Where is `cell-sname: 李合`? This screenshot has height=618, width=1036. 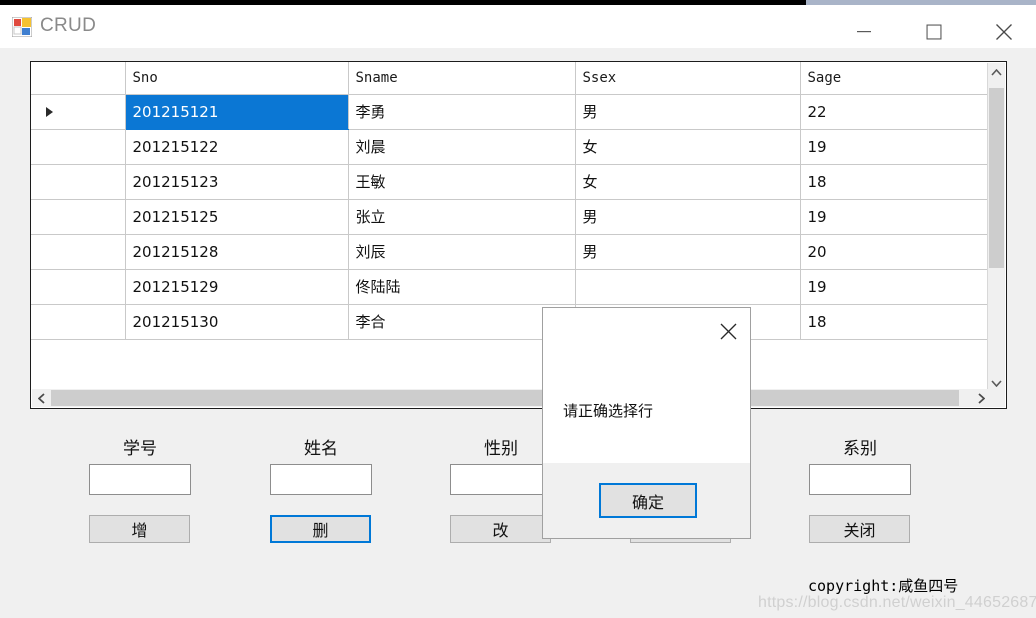
cell-sname: 李合 is located at coordinates (462, 322).